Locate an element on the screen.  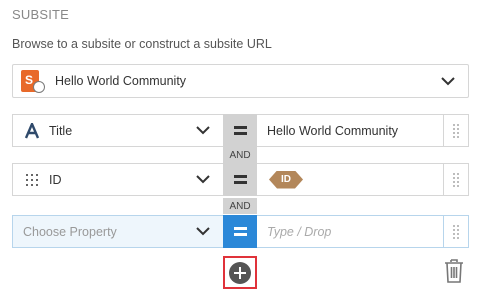
condition-row: ID ID is located at coordinates (240, 179).